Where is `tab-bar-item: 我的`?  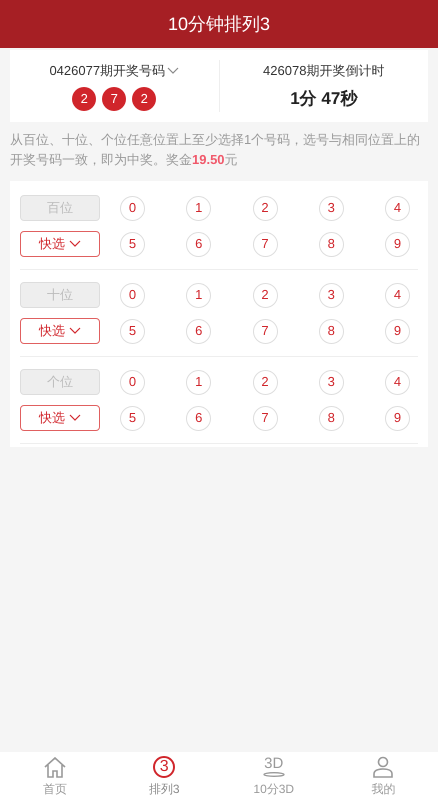 tab-bar-item: 我的 is located at coordinates (383, 777).